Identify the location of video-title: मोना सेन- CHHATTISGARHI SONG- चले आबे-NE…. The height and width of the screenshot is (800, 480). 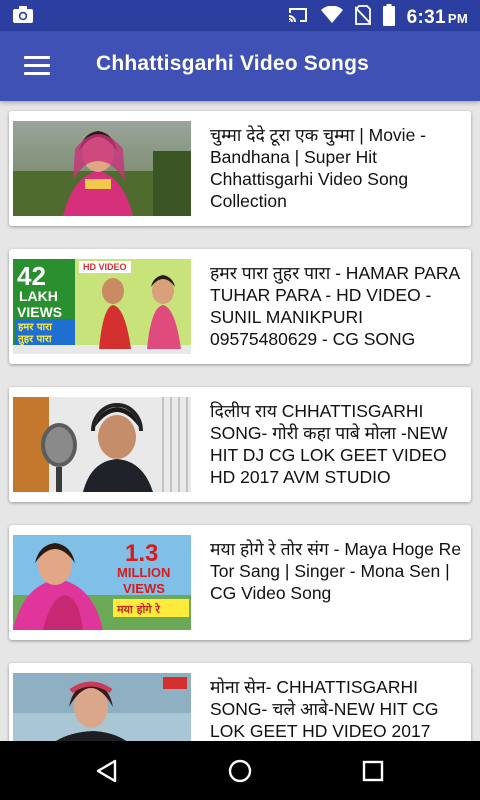
(324, 709).